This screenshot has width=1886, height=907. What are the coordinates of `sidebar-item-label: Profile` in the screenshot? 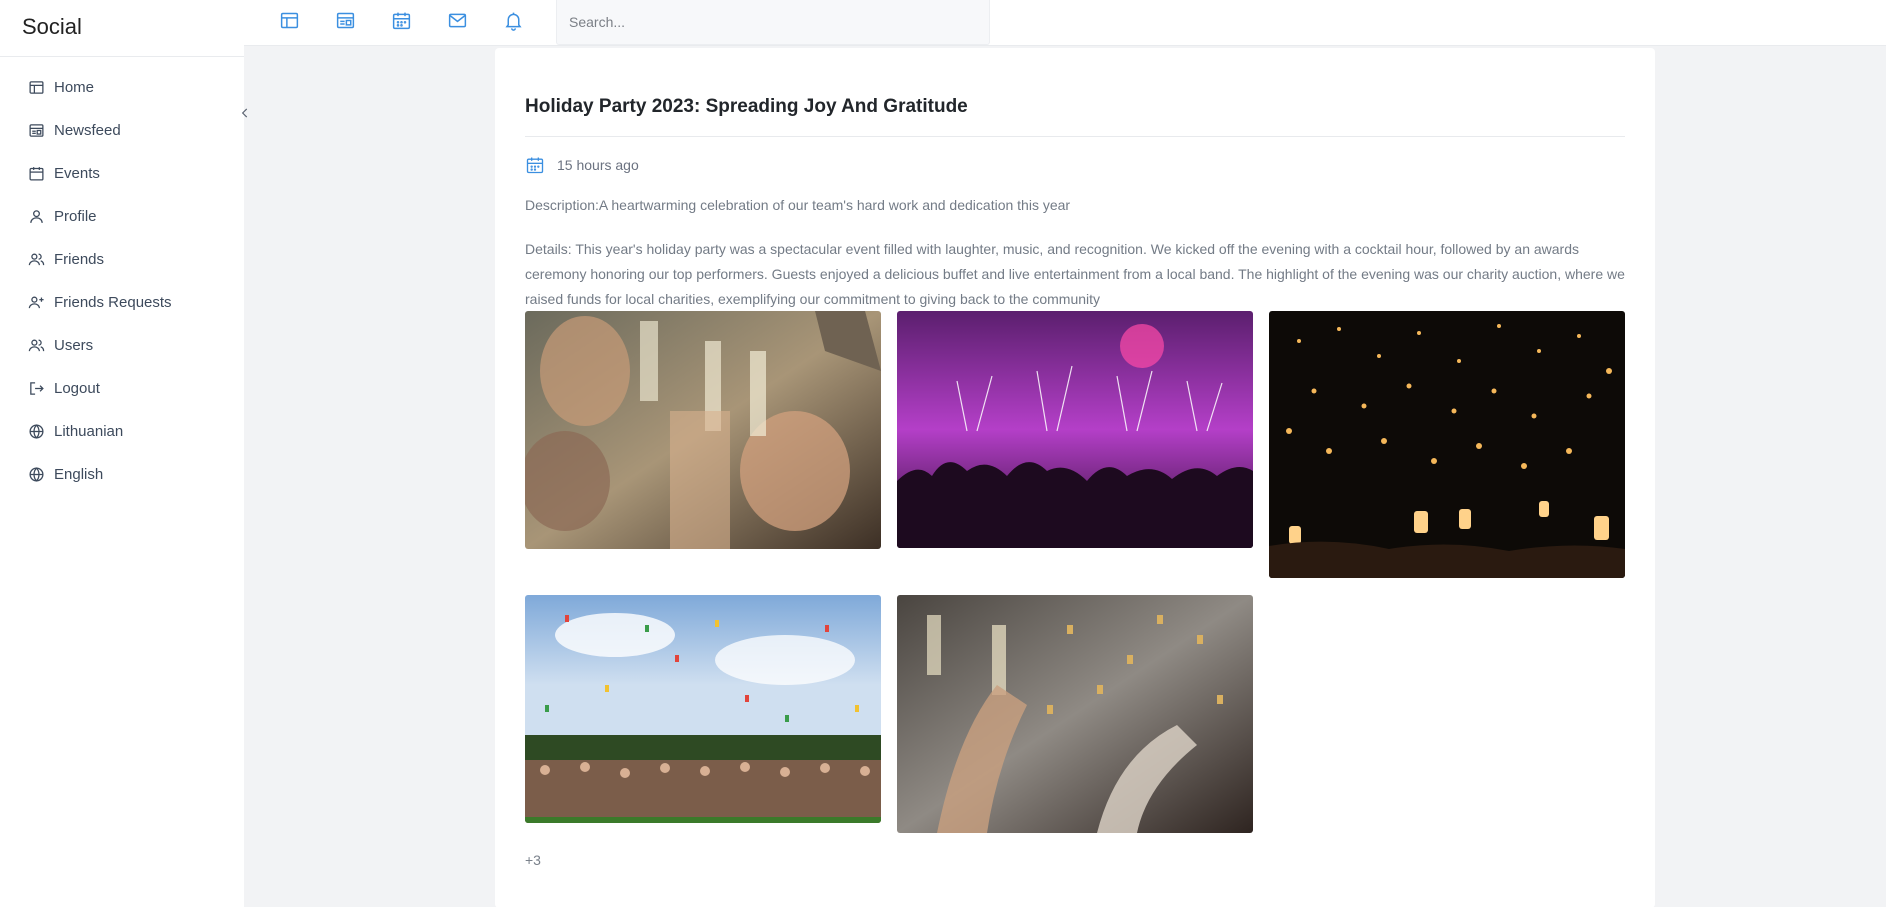 It's located at (75, 216).